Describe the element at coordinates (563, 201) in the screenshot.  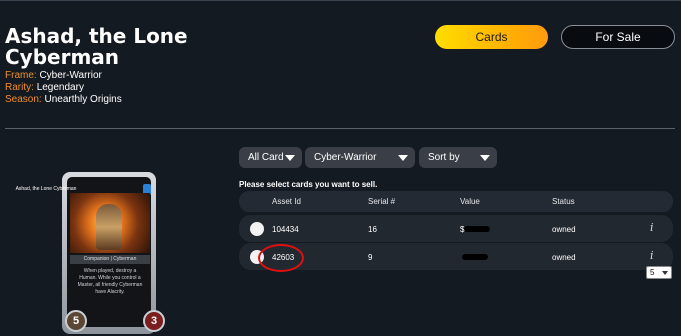
I see `header-status: Status` at that location.